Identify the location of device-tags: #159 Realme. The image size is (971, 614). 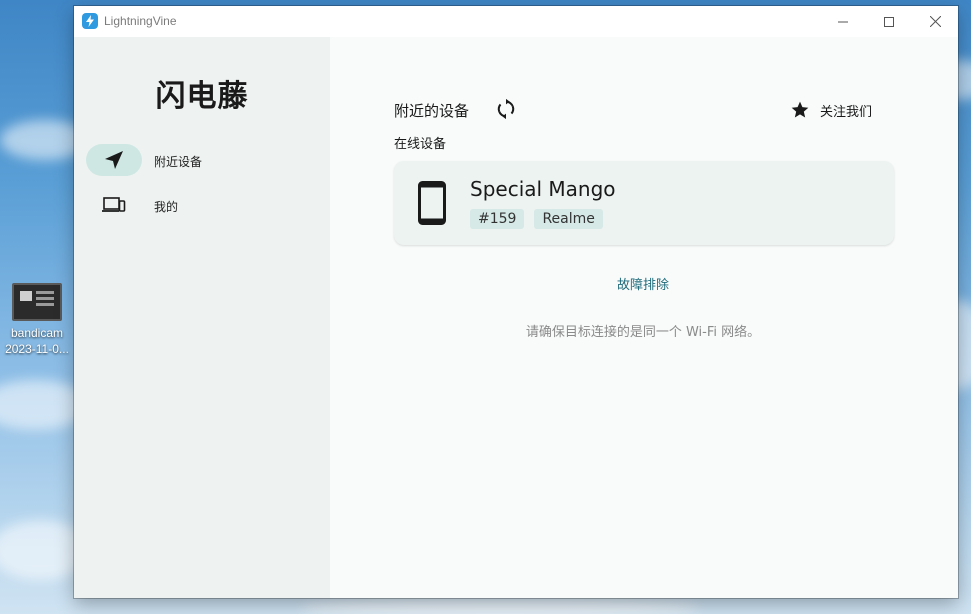
(536, 219).